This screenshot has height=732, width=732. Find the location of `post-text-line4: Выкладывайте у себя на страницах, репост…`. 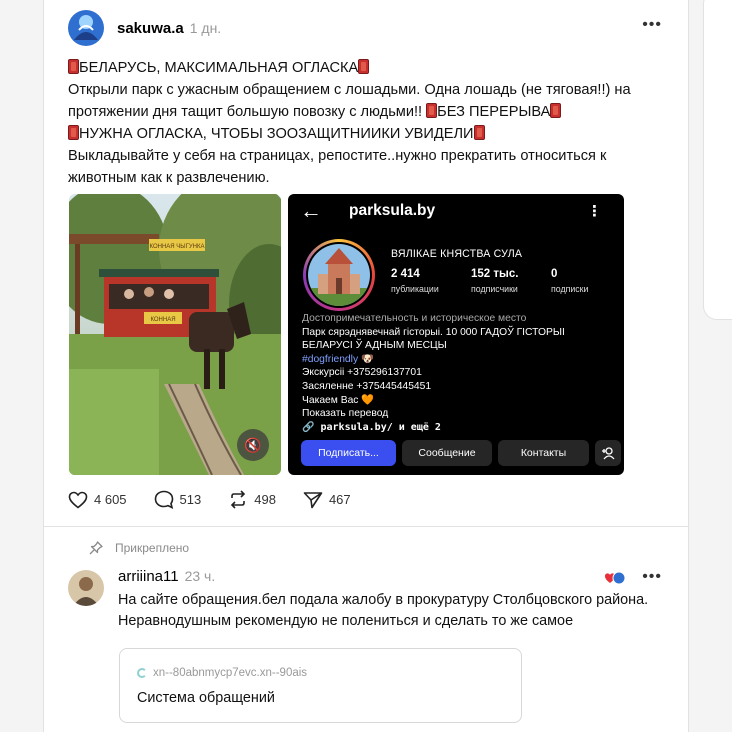

post-text-line4: Выкладывайте у себя на страницах, репост… is located at coordinates (337, 167).